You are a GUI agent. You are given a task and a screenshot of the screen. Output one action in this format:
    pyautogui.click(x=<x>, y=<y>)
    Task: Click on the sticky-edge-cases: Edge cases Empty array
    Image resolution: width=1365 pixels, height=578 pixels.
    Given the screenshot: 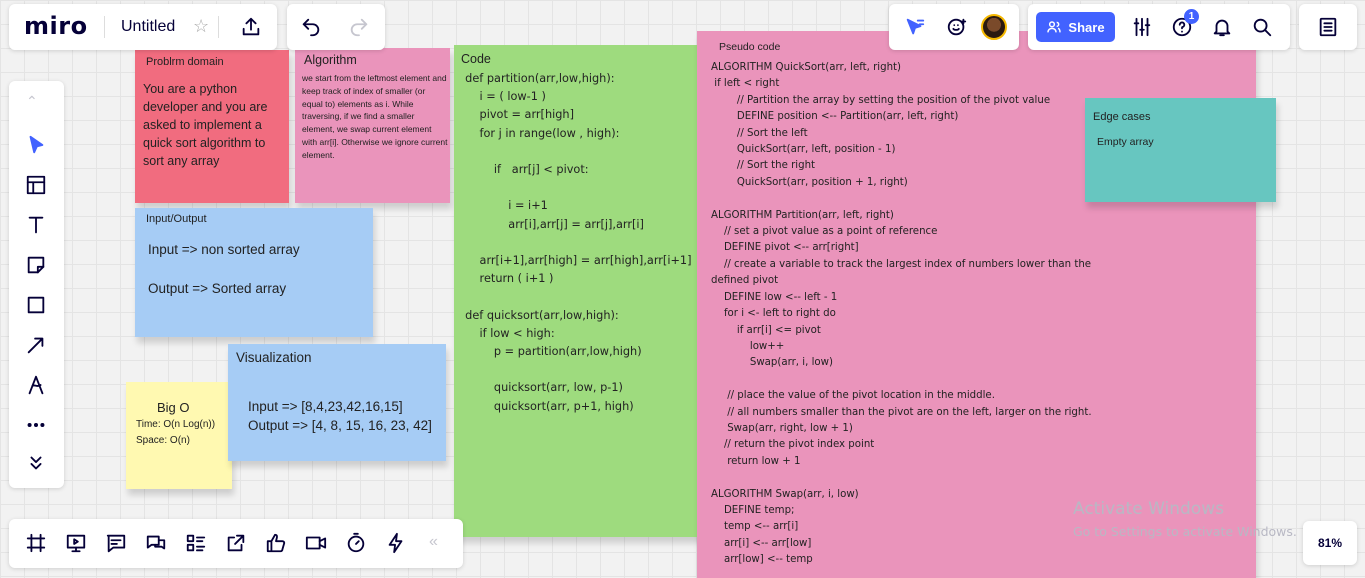 What is the action you would take?
    pyautogui.click(x=1180, y=150)
    